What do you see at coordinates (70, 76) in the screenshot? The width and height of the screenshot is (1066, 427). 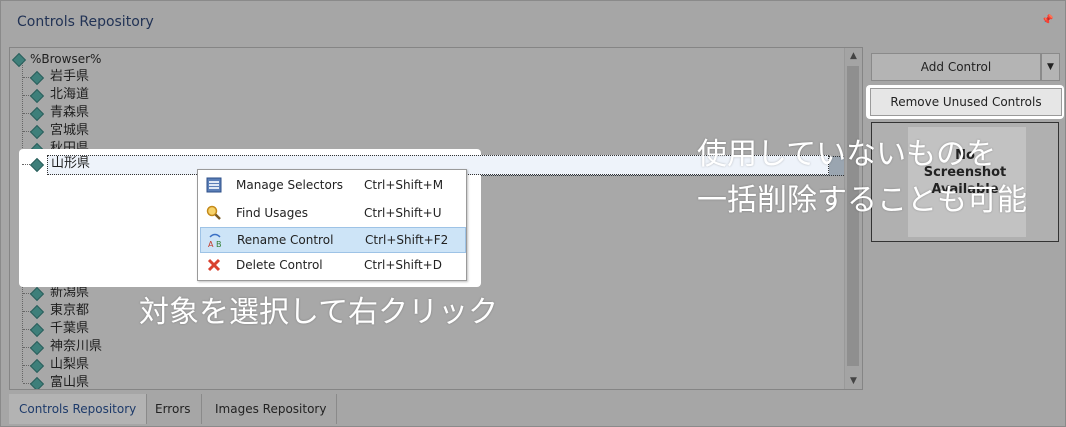 I see `tree-item-label: 岩手県` at bounding box center [70, 76].